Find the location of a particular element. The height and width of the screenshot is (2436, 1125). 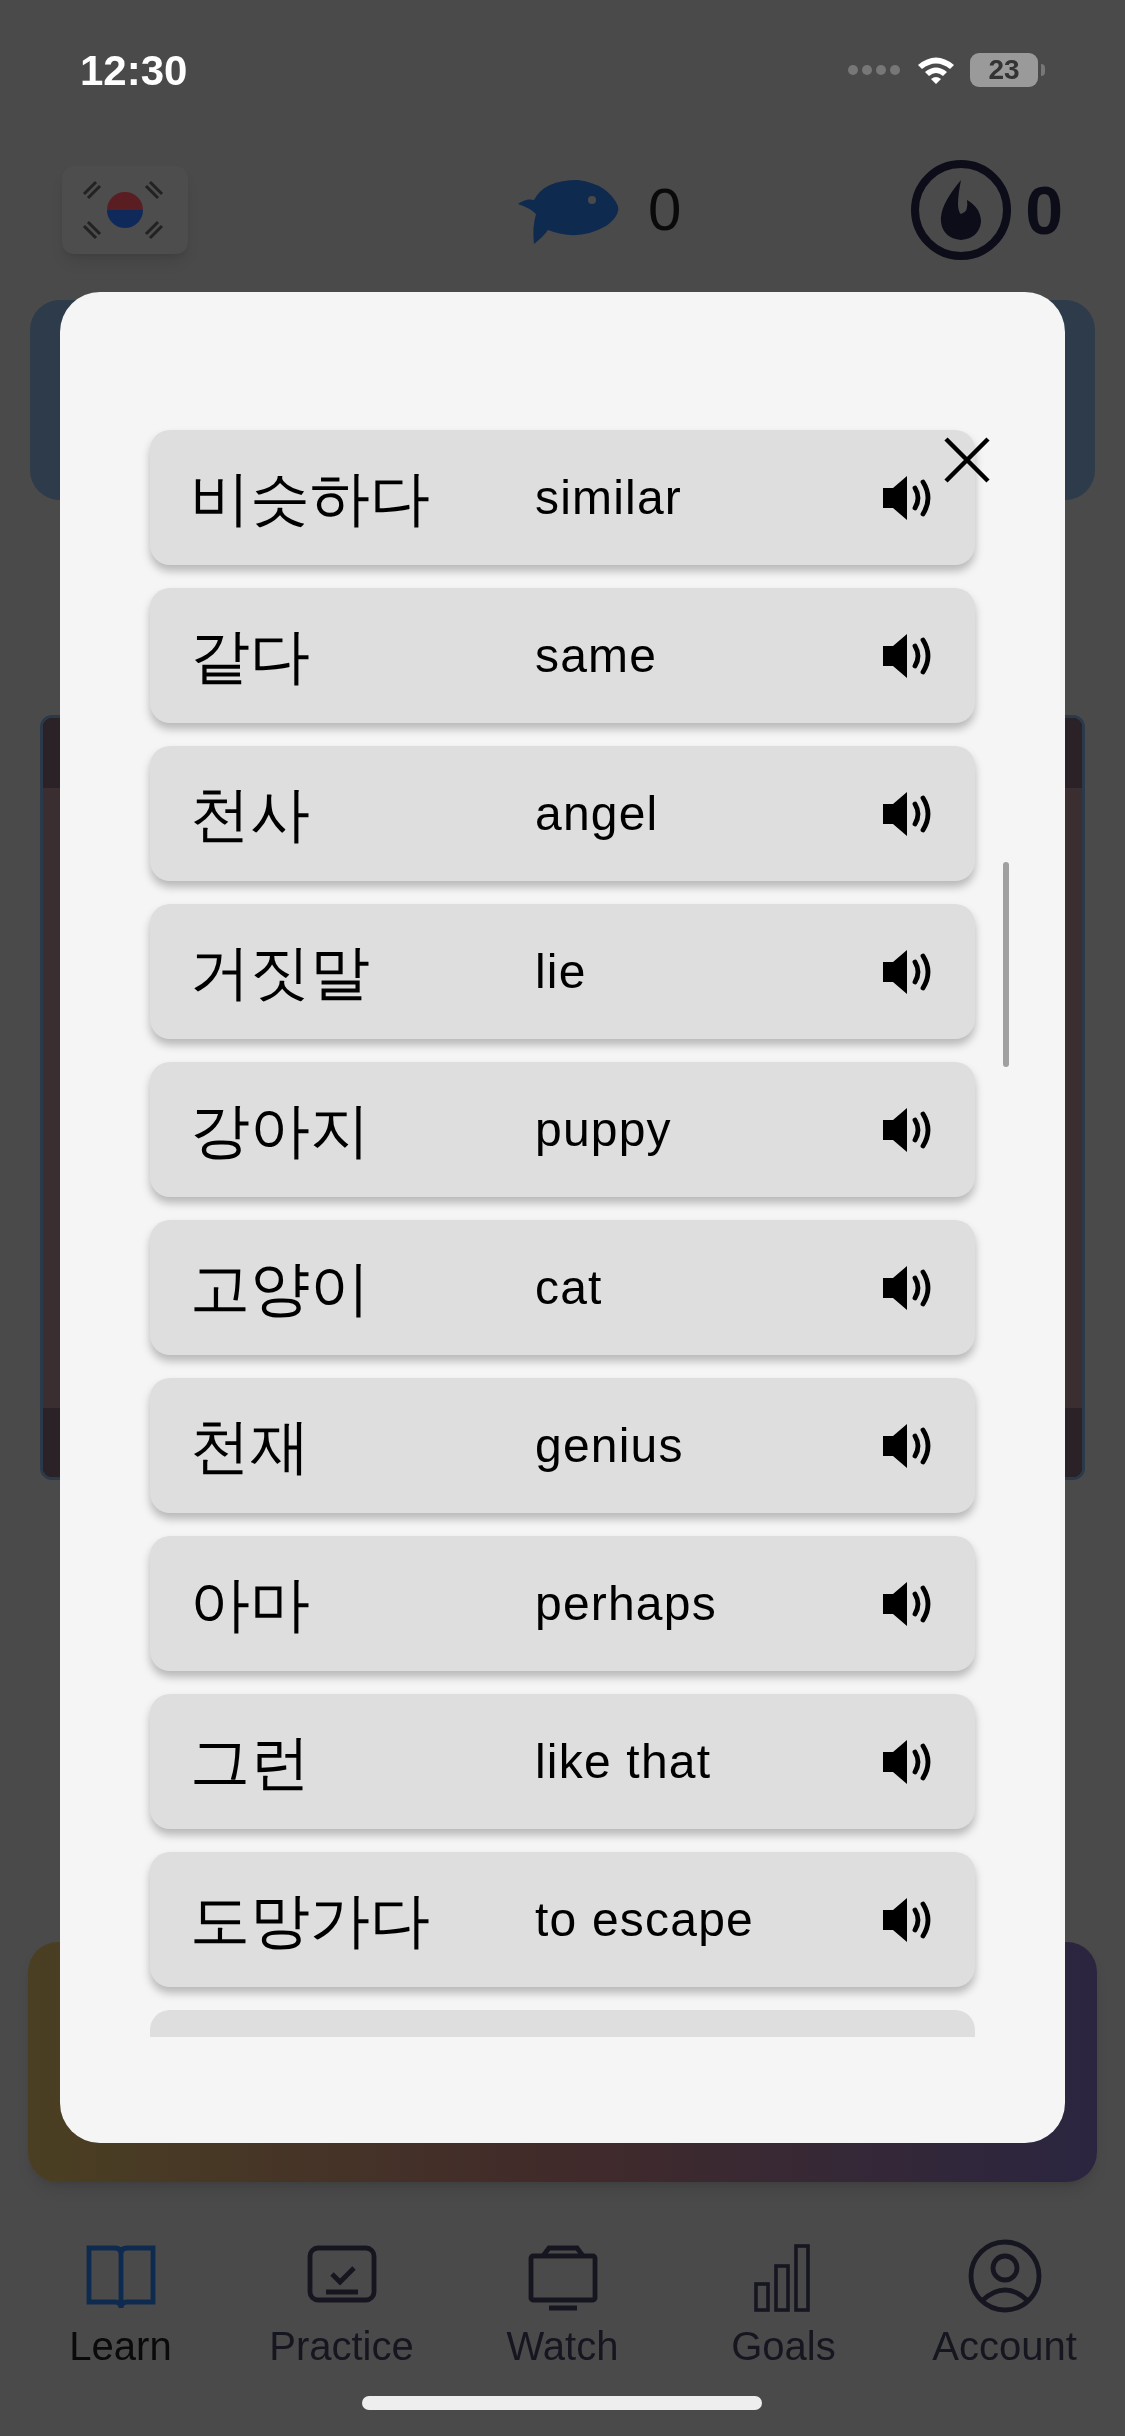

word-row: 천사 angel is located at coordinates (562, 813).